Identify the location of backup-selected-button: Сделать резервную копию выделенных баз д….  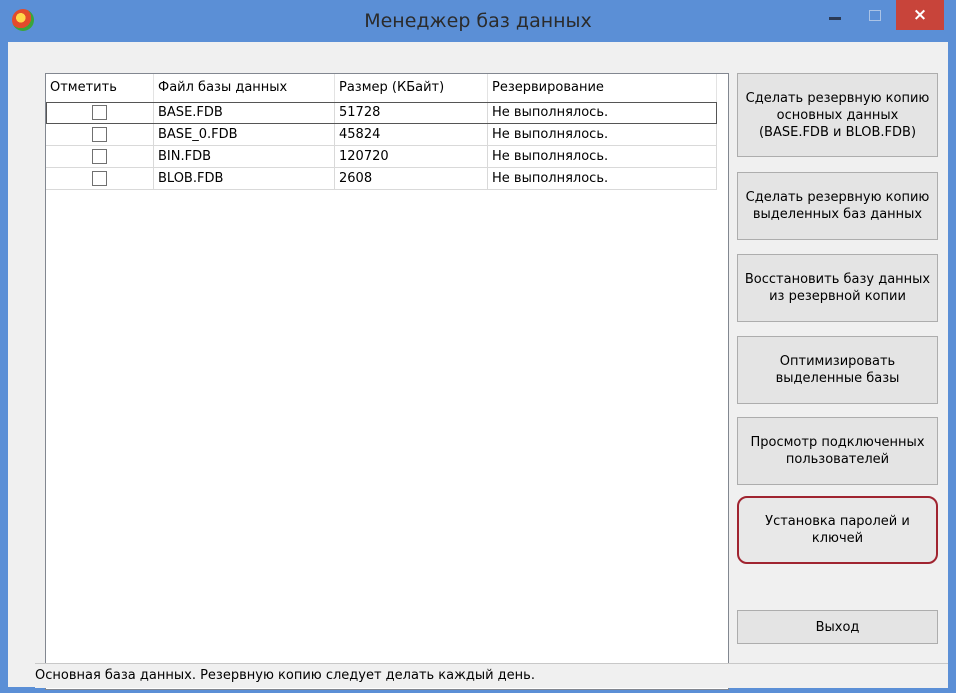
(837, 206).